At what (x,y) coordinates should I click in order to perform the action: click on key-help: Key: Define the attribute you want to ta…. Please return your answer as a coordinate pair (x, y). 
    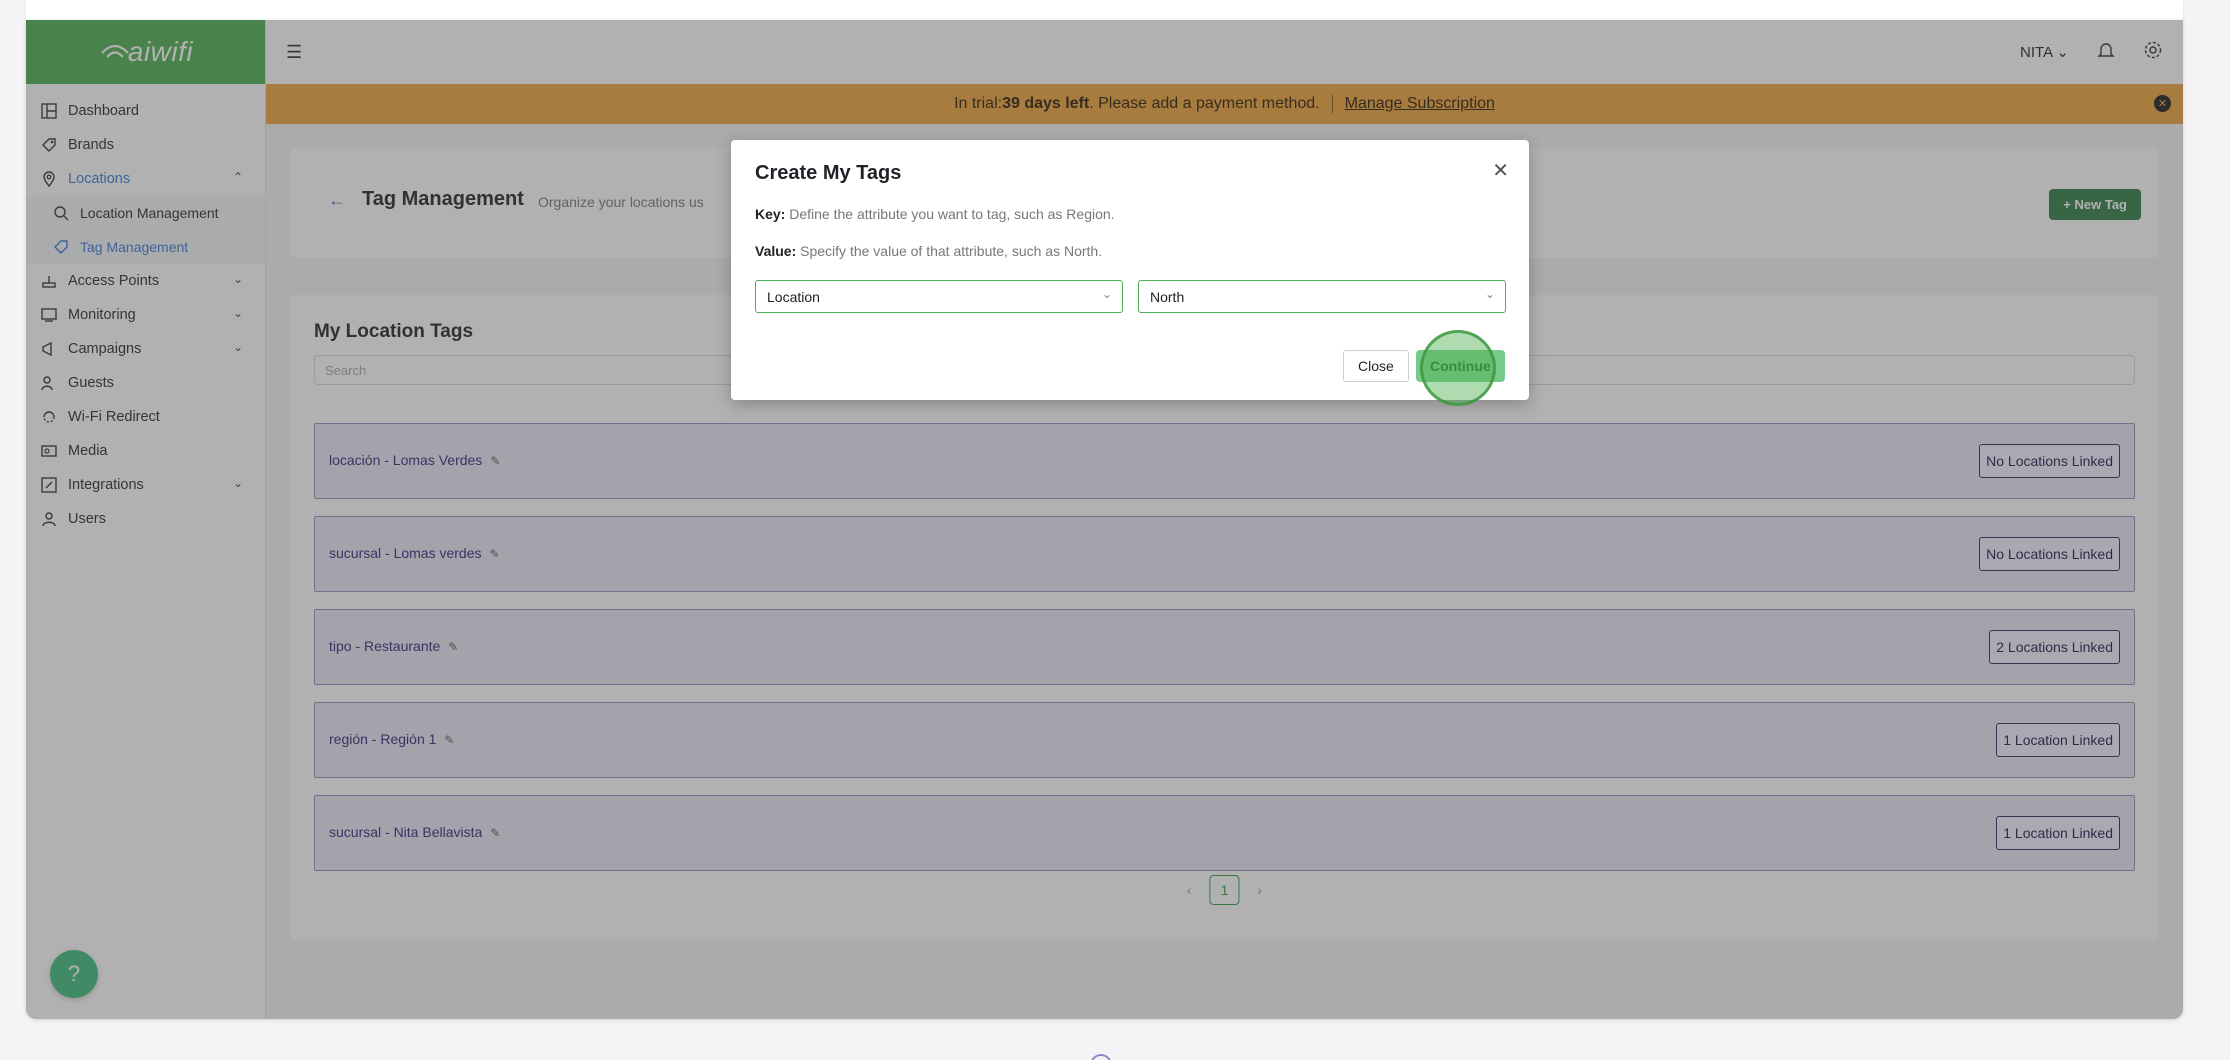
    Looking at the image, I should click on (935, 214).